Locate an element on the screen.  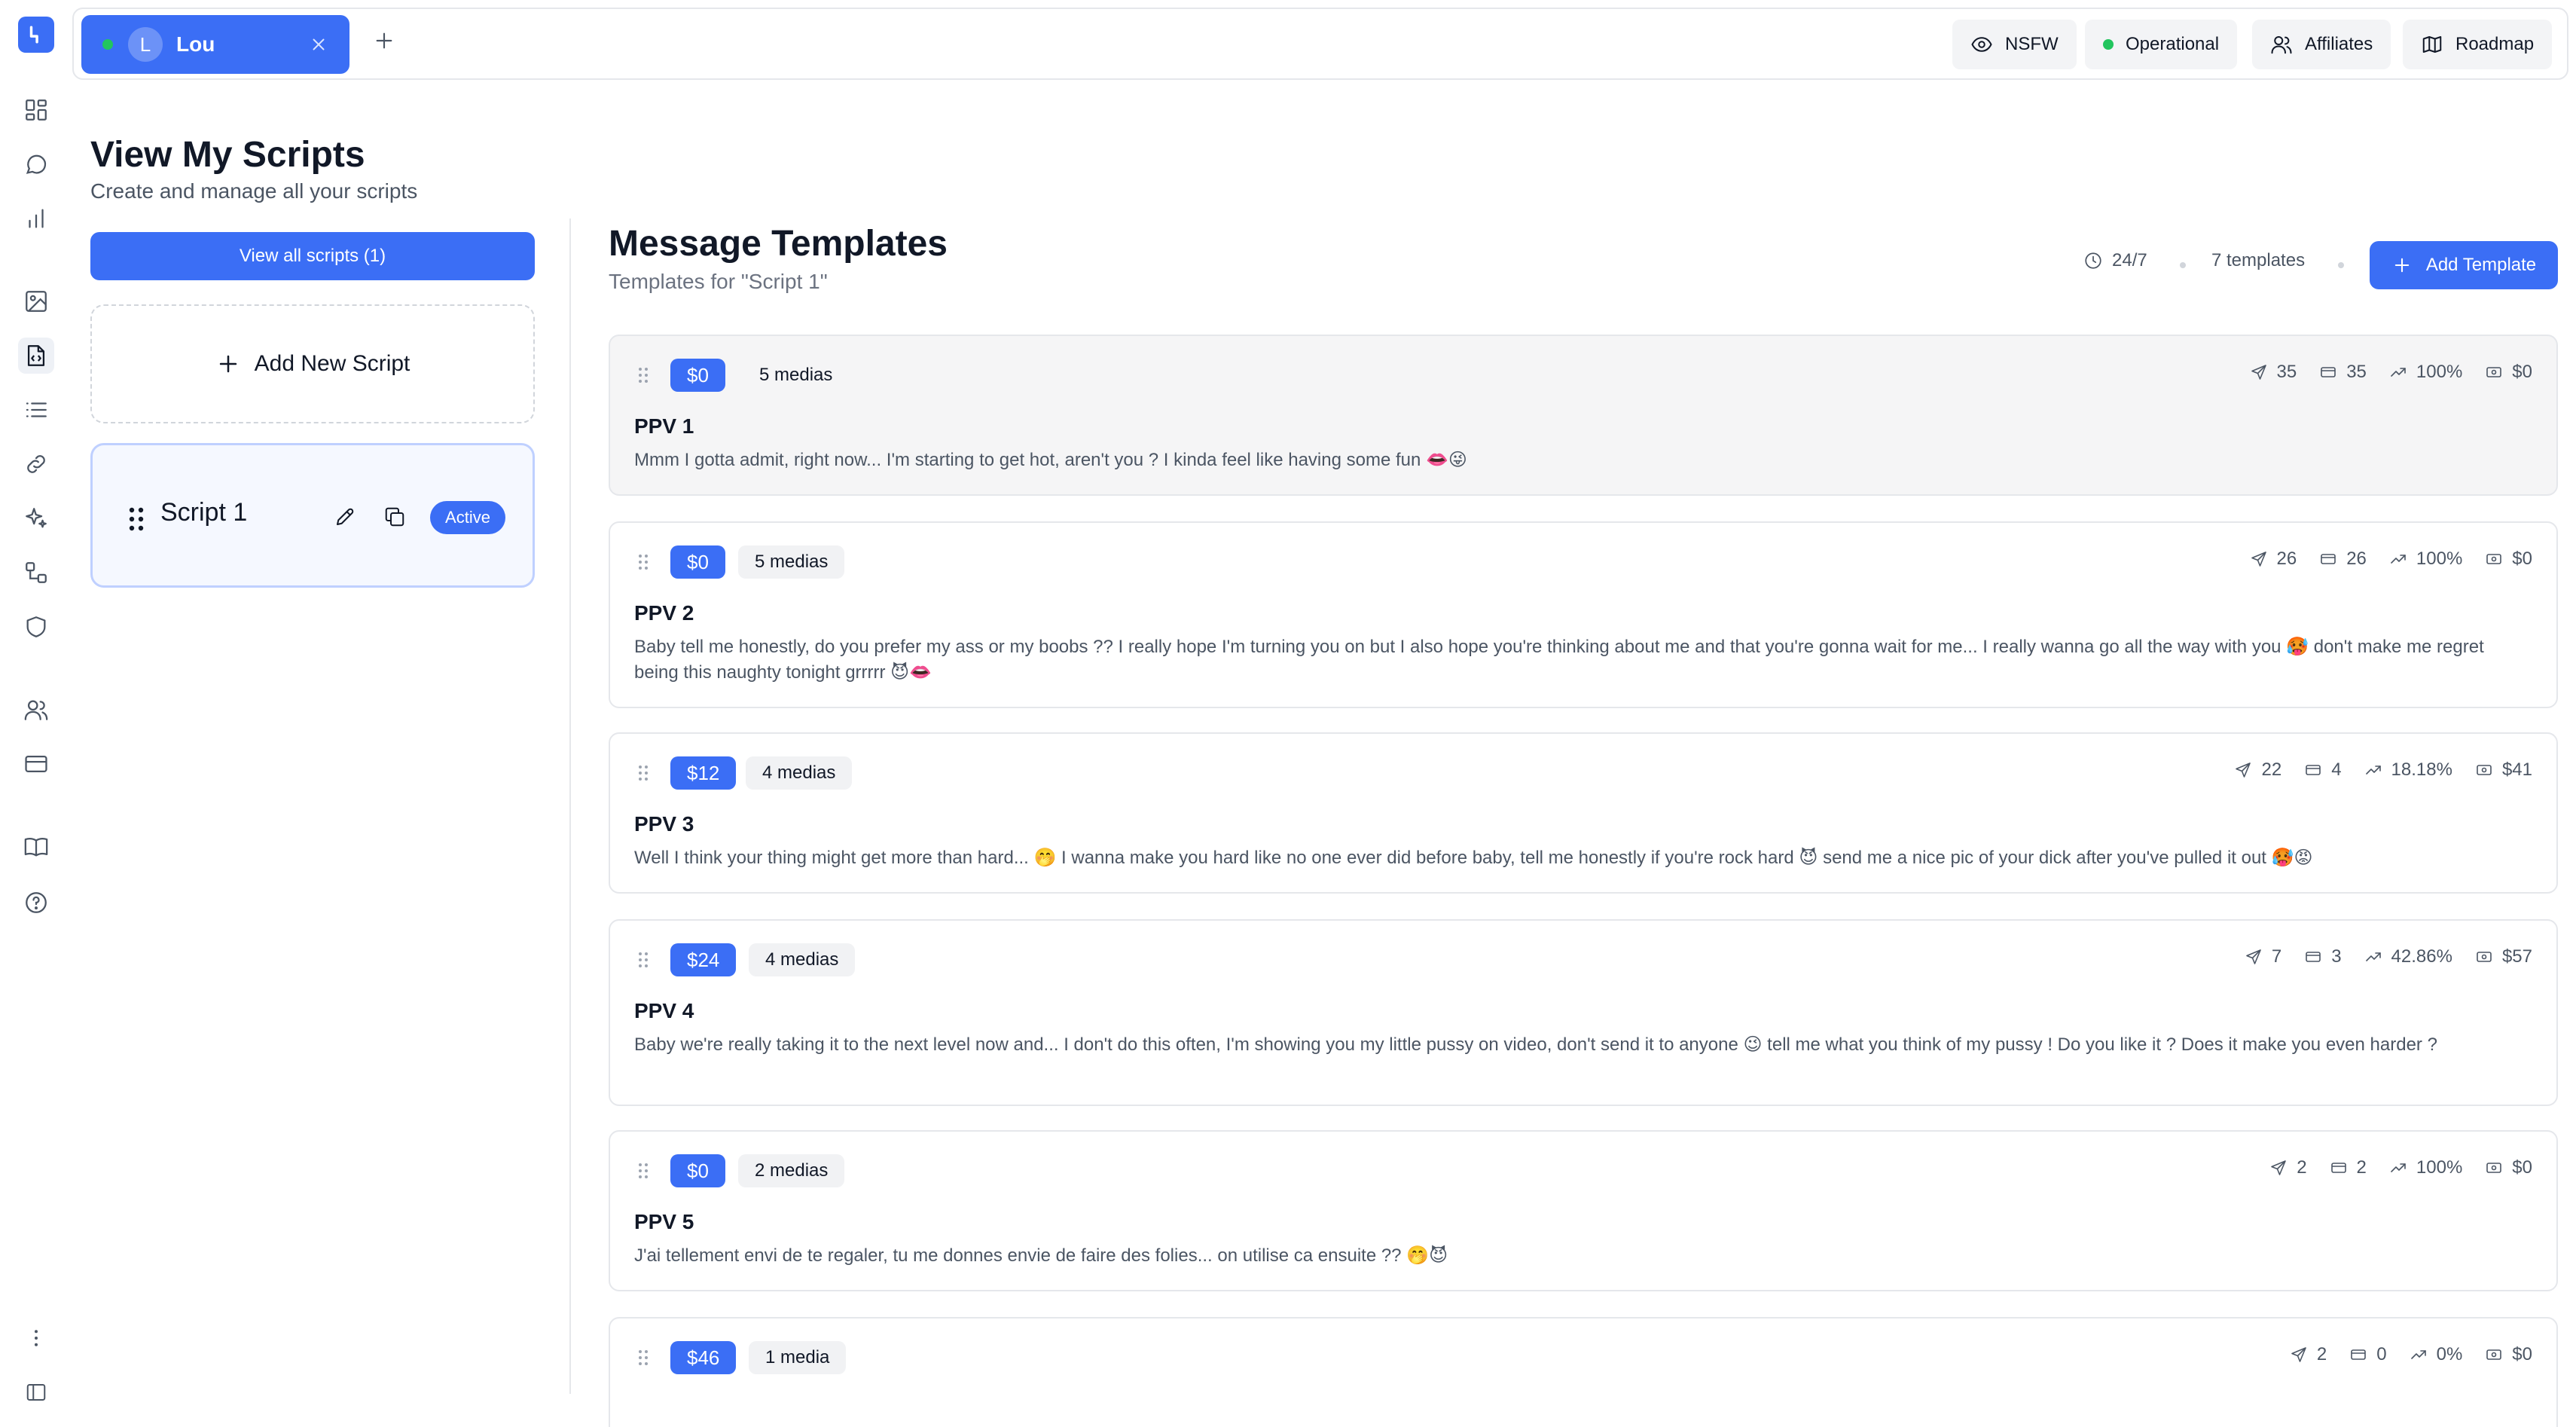
list-icon is located at coordinates (36, 410).